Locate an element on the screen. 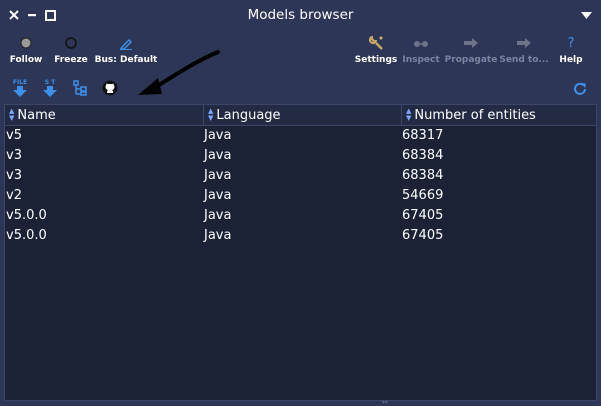  tree-structure-icon is located at coordinates (80, 88).